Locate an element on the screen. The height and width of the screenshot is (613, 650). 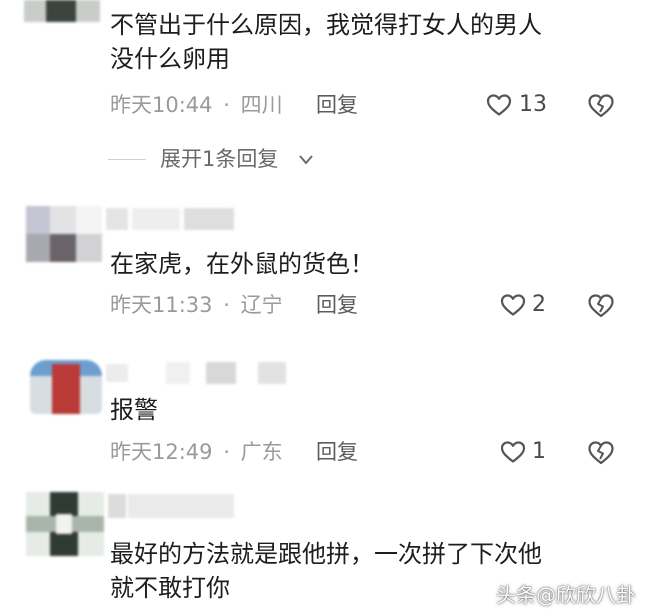
comment-text: 报警 is located at coordinates (134, 410).